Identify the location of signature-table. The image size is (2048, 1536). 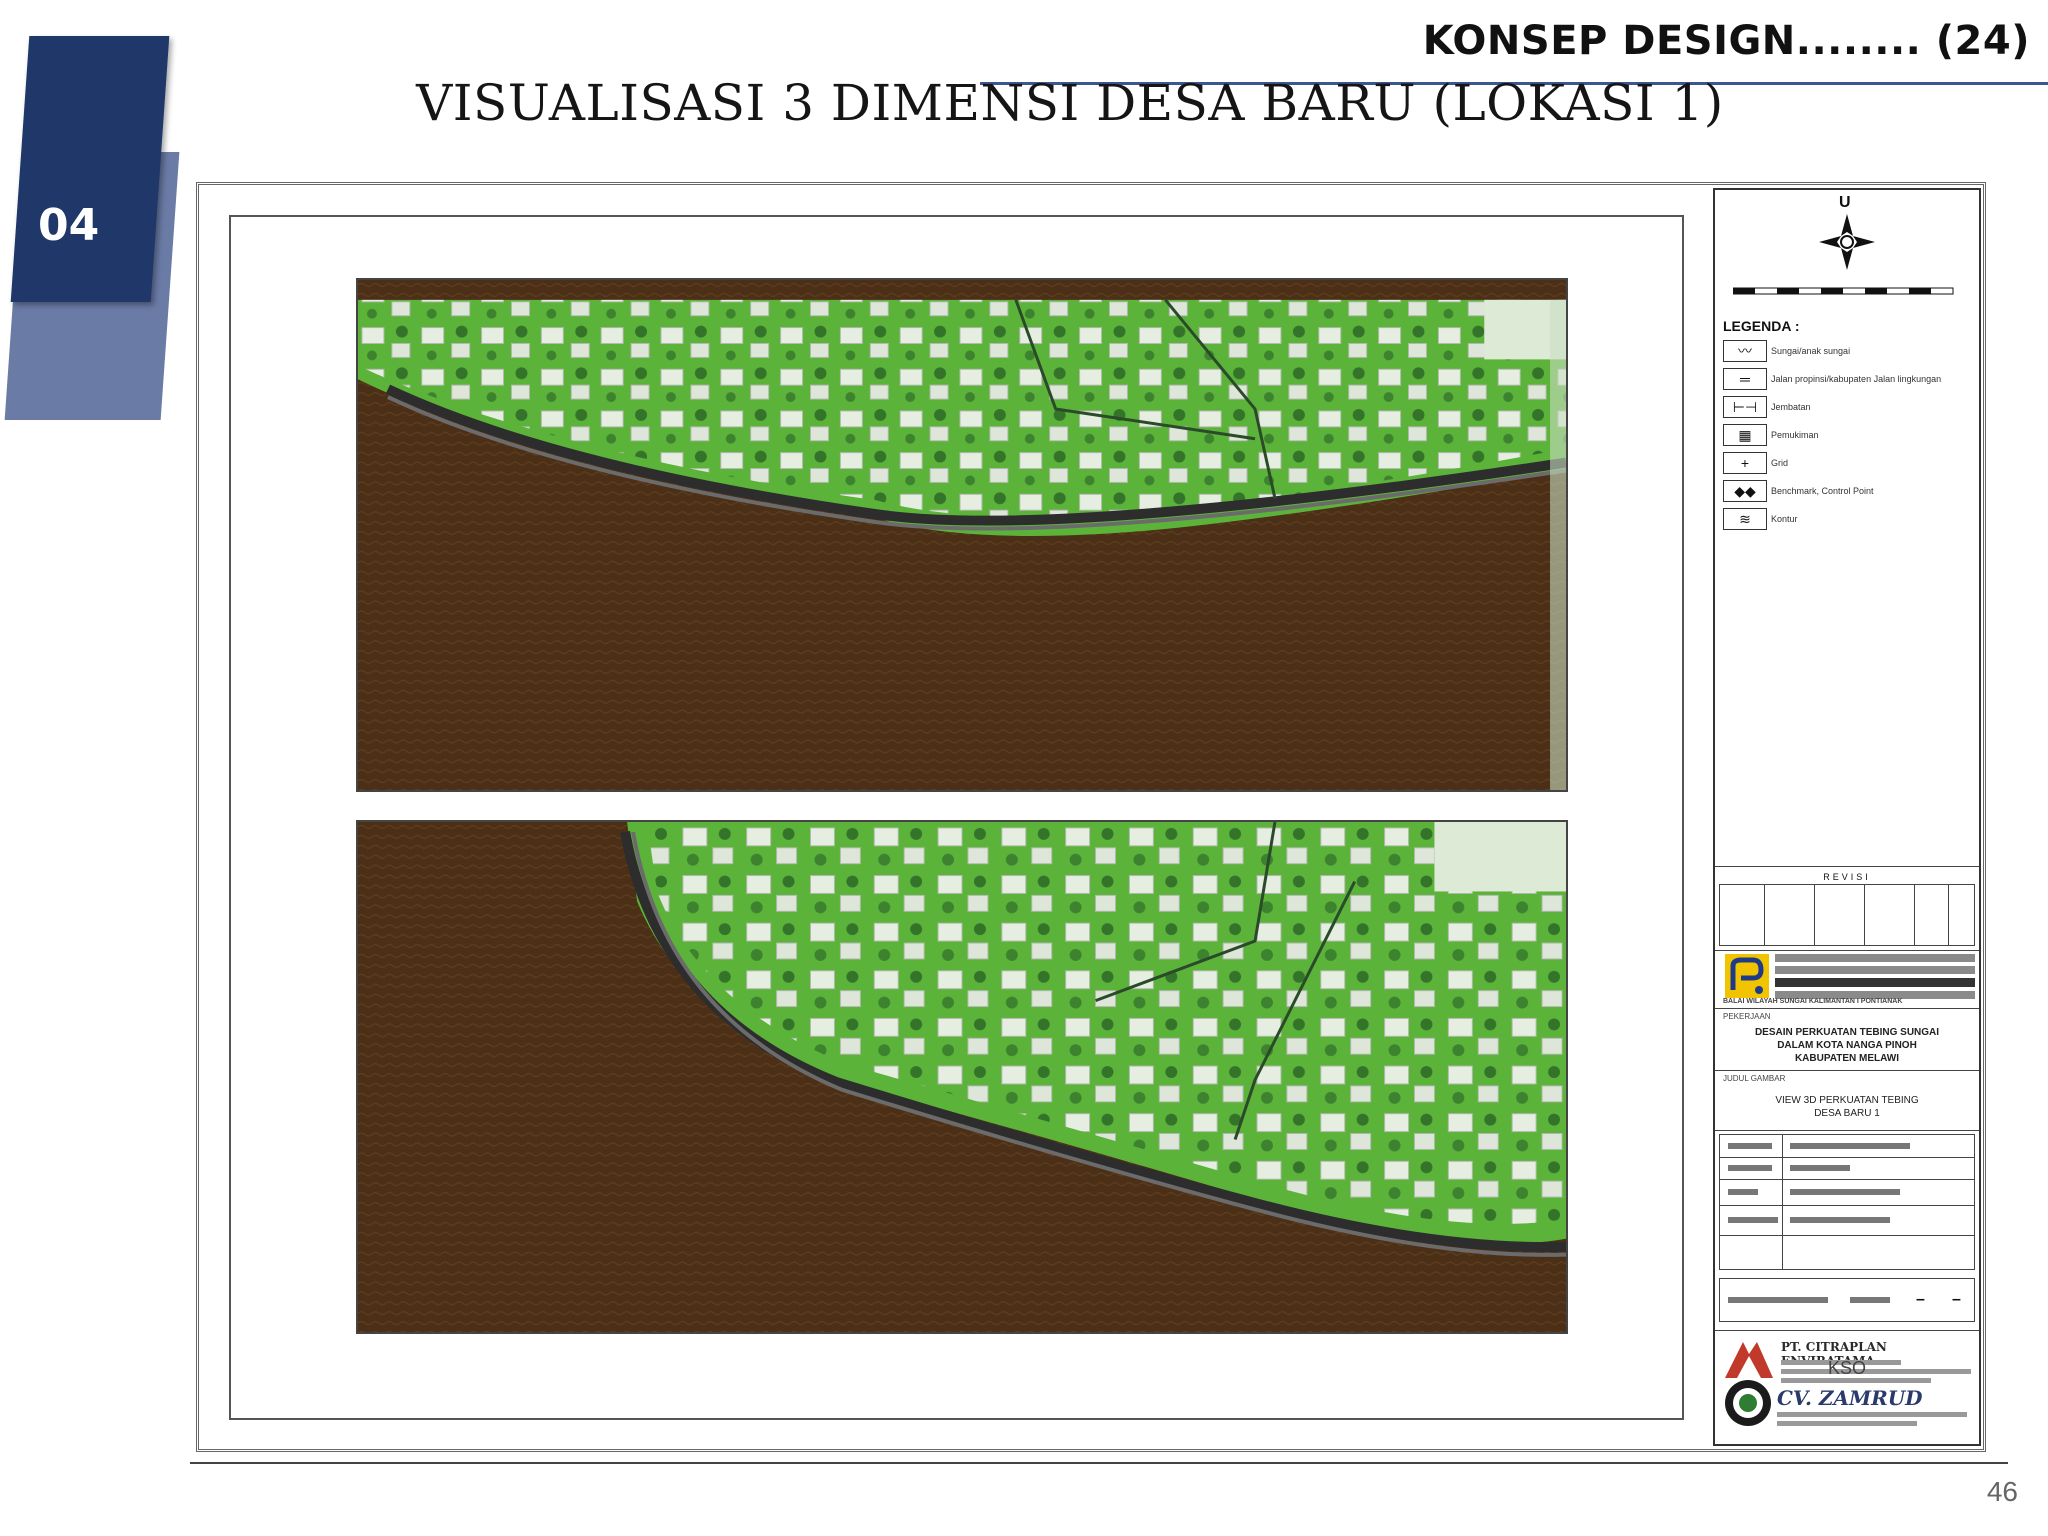
(1847, 1202).